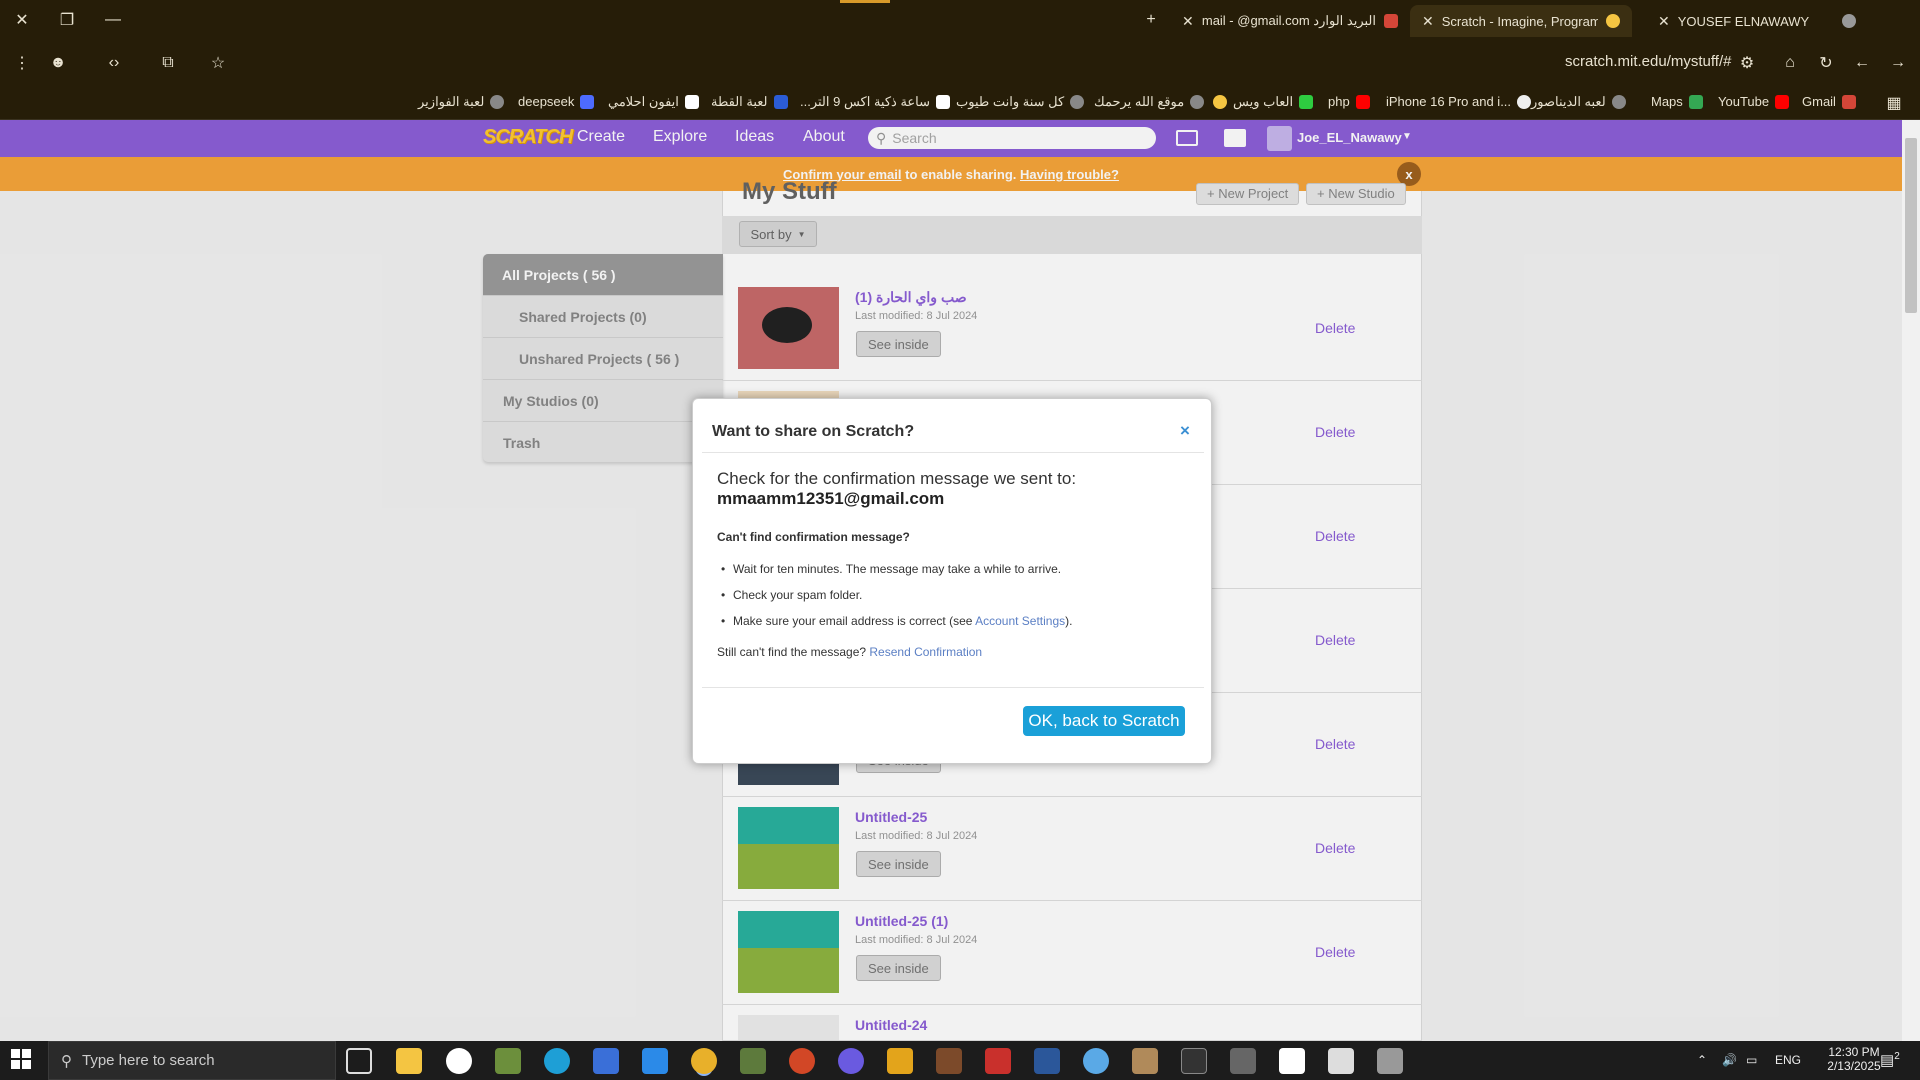  I want to click on bookmark-site: موقع الله يرحمك, so click(1149, 102).